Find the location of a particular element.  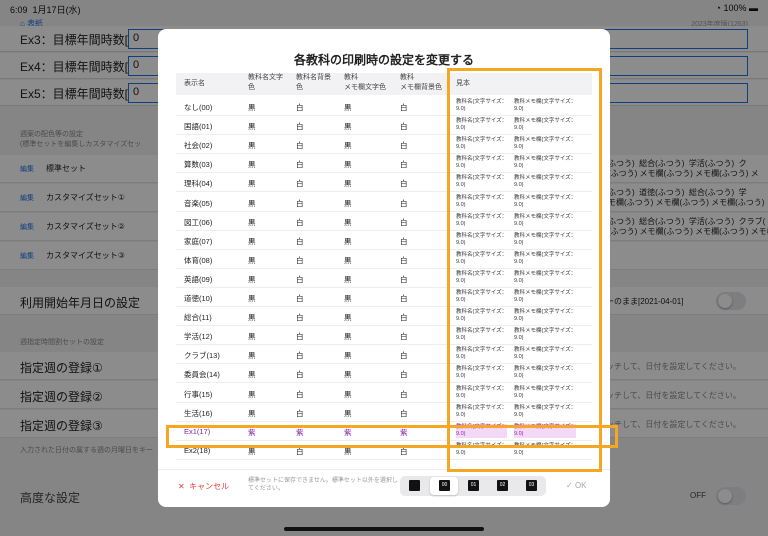

set-selector: 00 01 02 03 is located at coordinates (473, 486).